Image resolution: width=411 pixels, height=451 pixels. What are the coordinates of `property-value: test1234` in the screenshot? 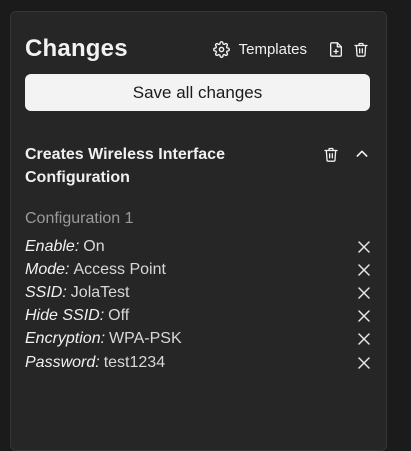 It's located at (134, 362).